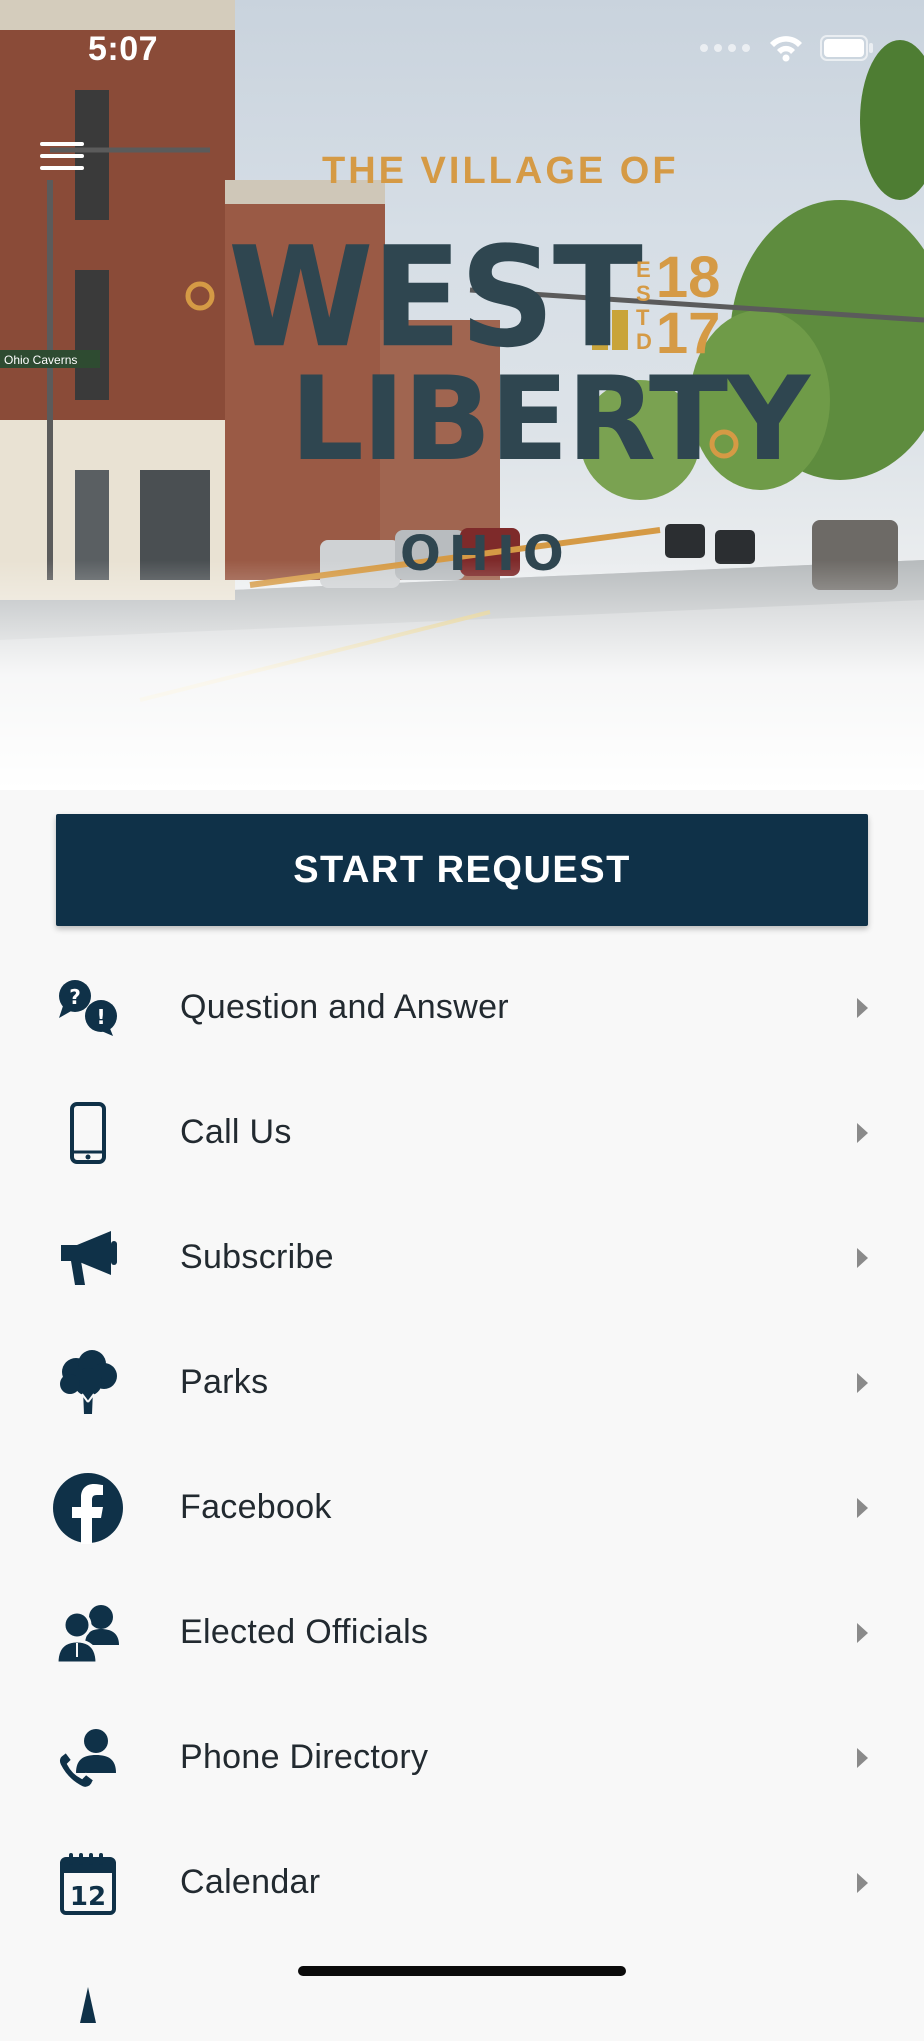 The height and width of the screenshot is (2041, 924). What do you see at coordinates (88, 1008) in the screenshot?
I see `question-answer-icon: ? !` at bounding box center [88, 1008].